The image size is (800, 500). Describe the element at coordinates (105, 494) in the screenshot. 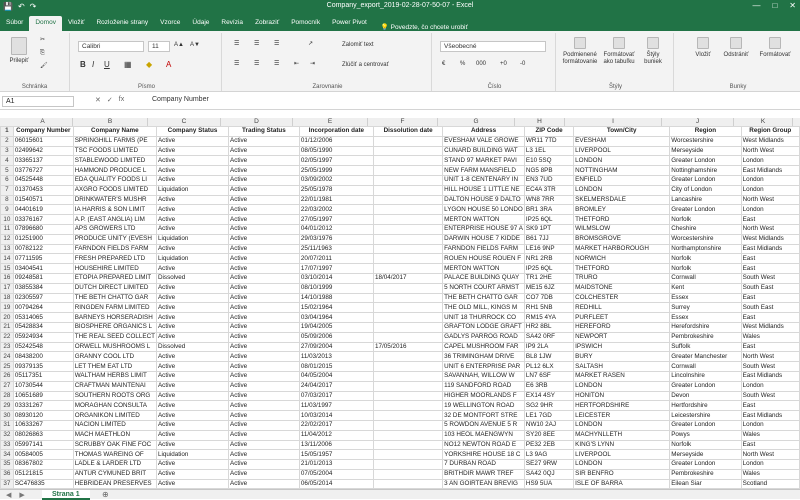

I see `add-sheet-icon: ⊕` at that location.